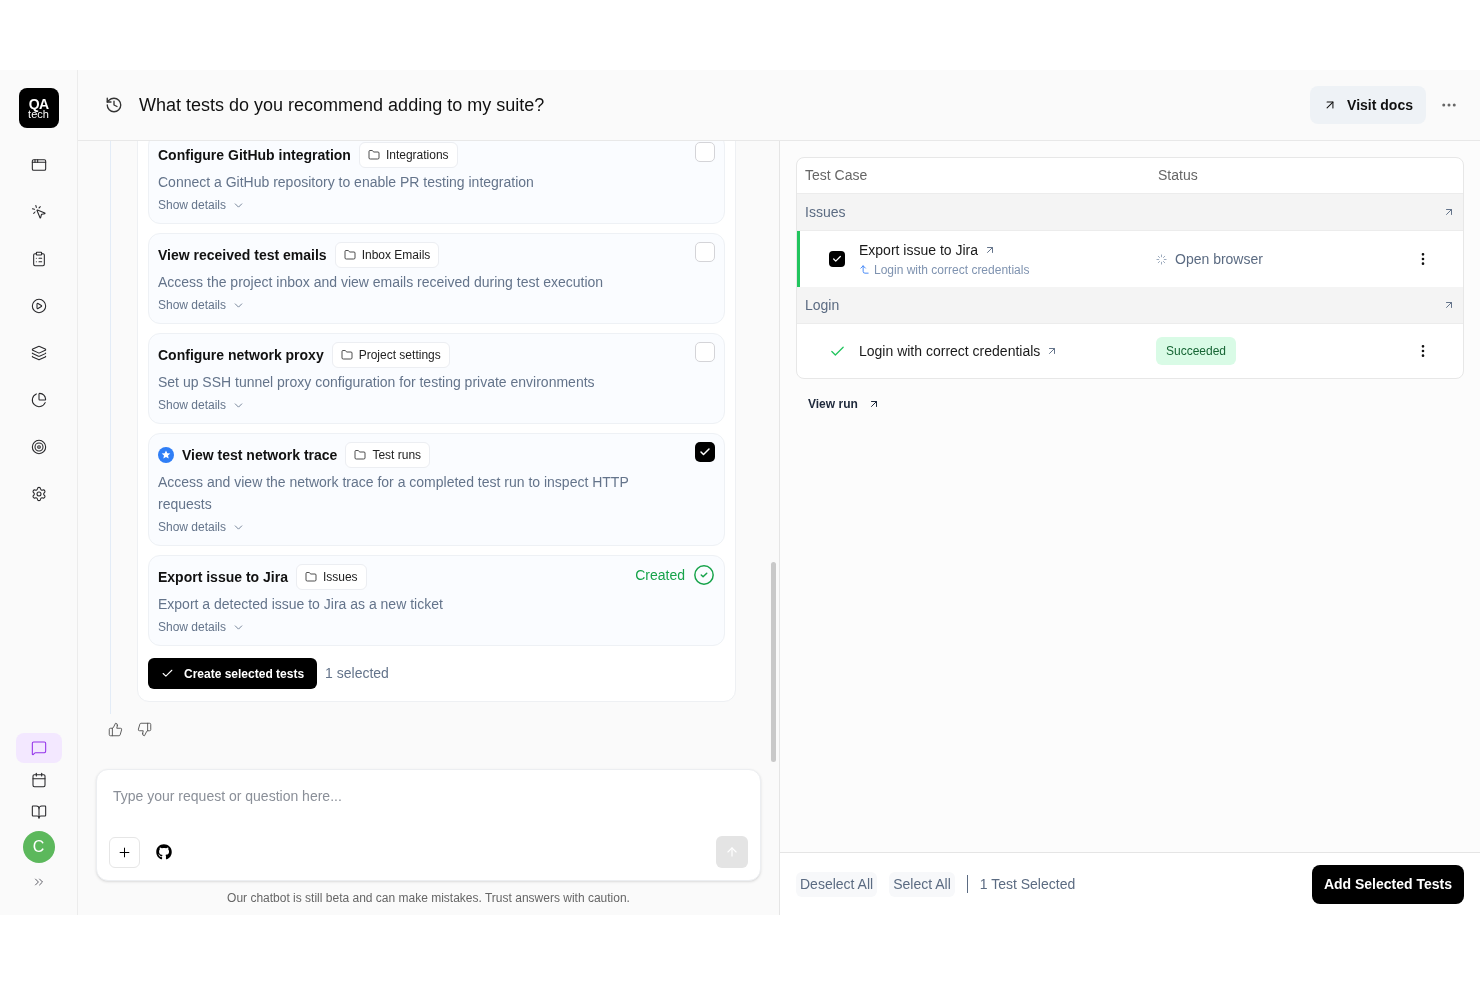 This screenshot has width=1480, height=987. What do you see at coordinates (38, 812) in the screenshot?
I see `book-icon` at bounding box center [38, 812].